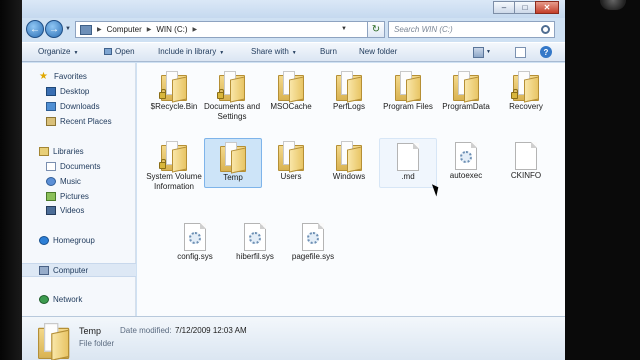 The height and width of the screenshot is (360, 640). I want to click on folder-item: System Volume Information, so click(174, 165).